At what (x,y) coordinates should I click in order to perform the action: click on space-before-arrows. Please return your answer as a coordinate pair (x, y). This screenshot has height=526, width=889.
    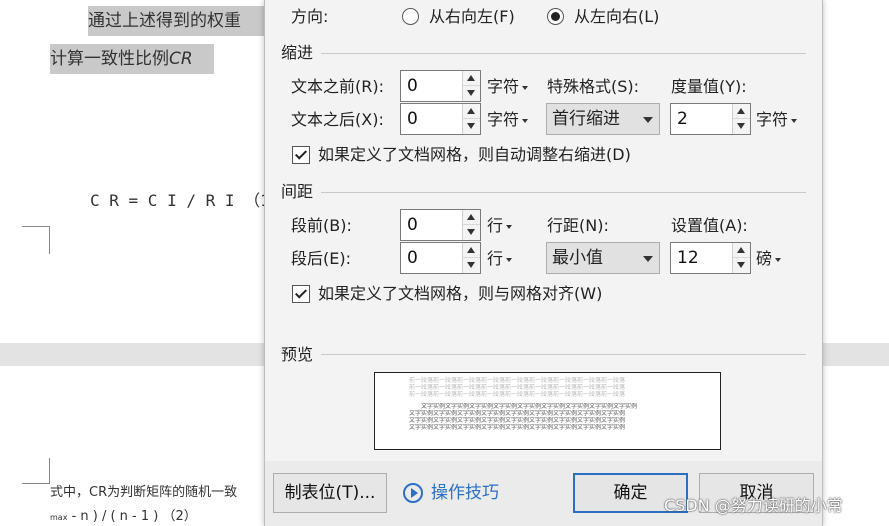
    Looking at the image, I should click on (471, 225).